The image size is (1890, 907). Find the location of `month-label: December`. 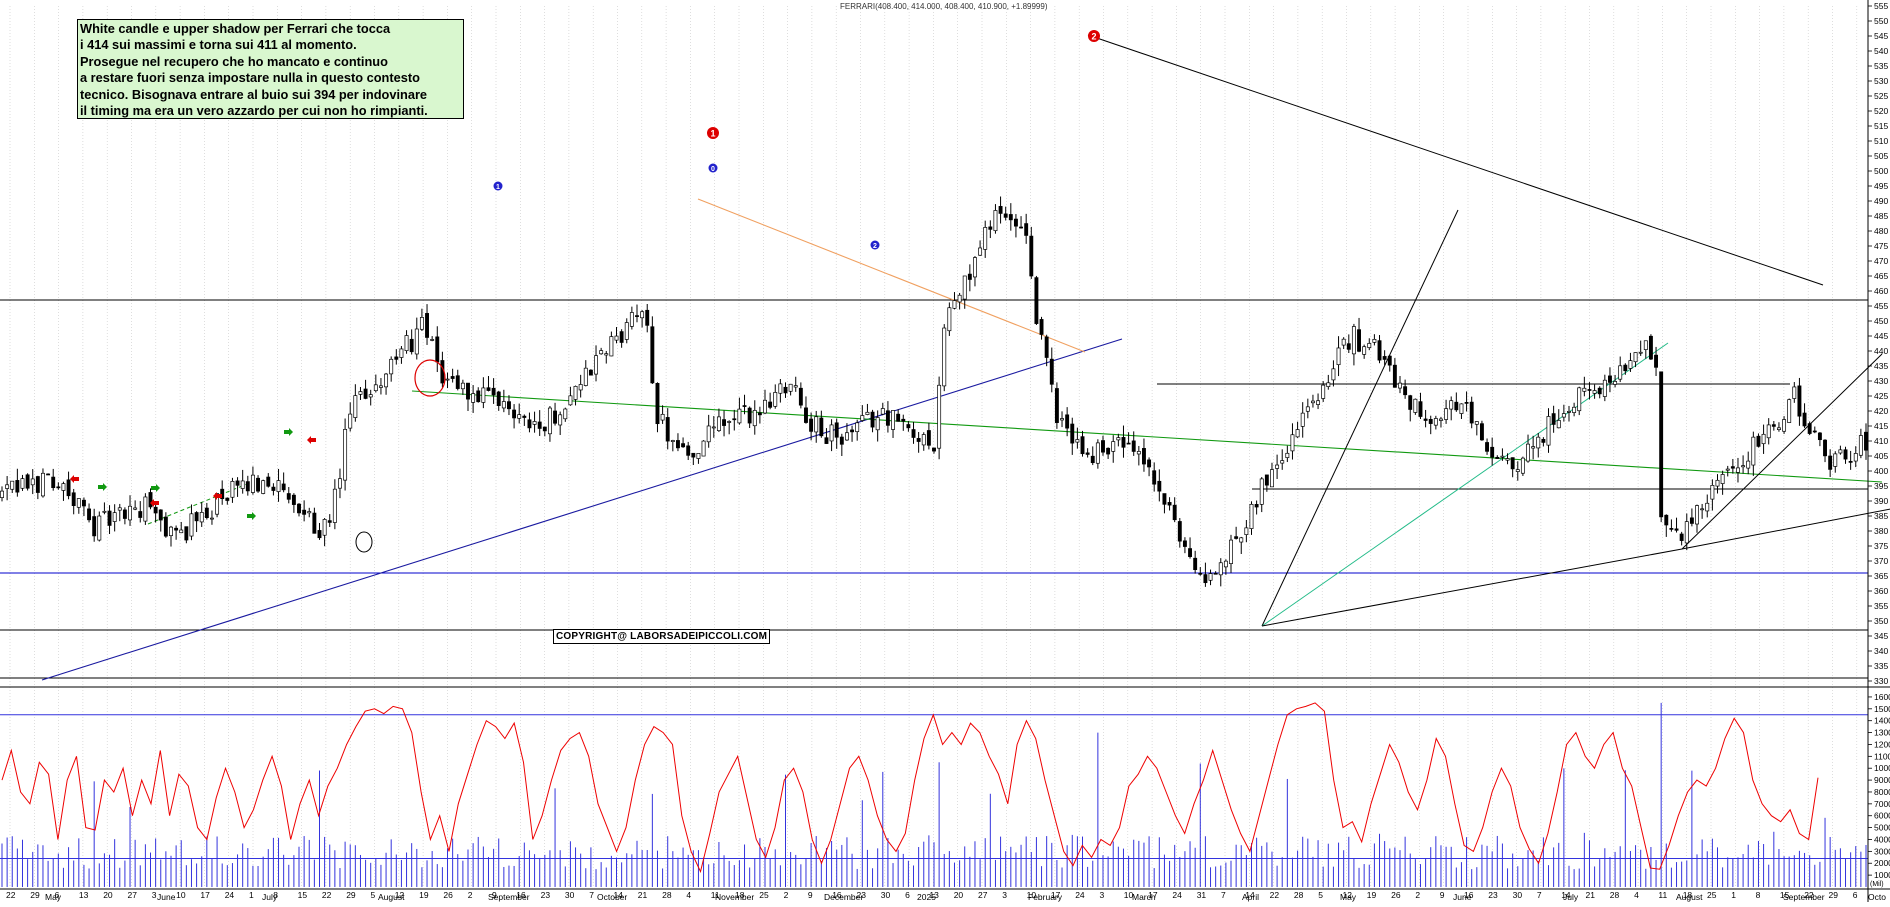

month-label: December is located at coordinates (843, 897).